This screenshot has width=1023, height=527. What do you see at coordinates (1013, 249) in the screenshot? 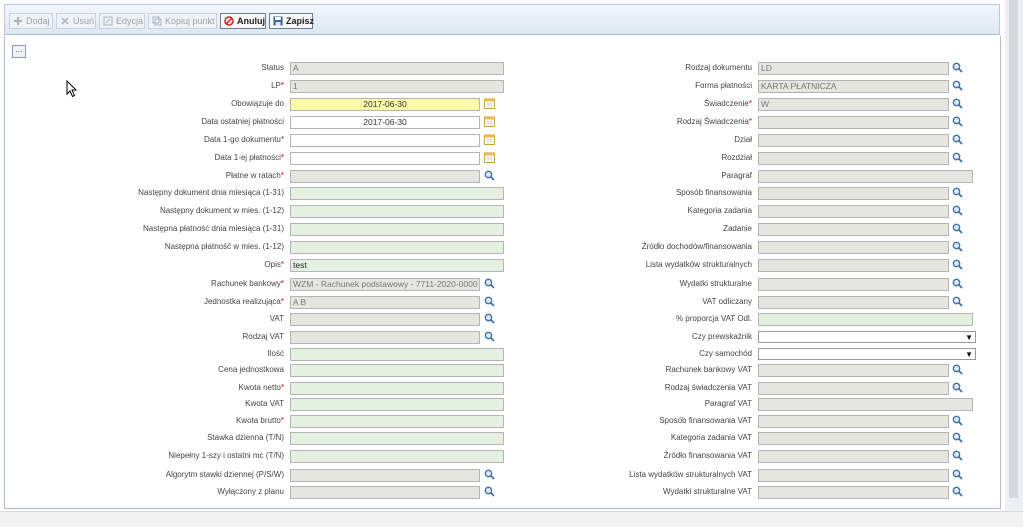
I see `scrollbar-thumb` at bounding box center [1013, 249].